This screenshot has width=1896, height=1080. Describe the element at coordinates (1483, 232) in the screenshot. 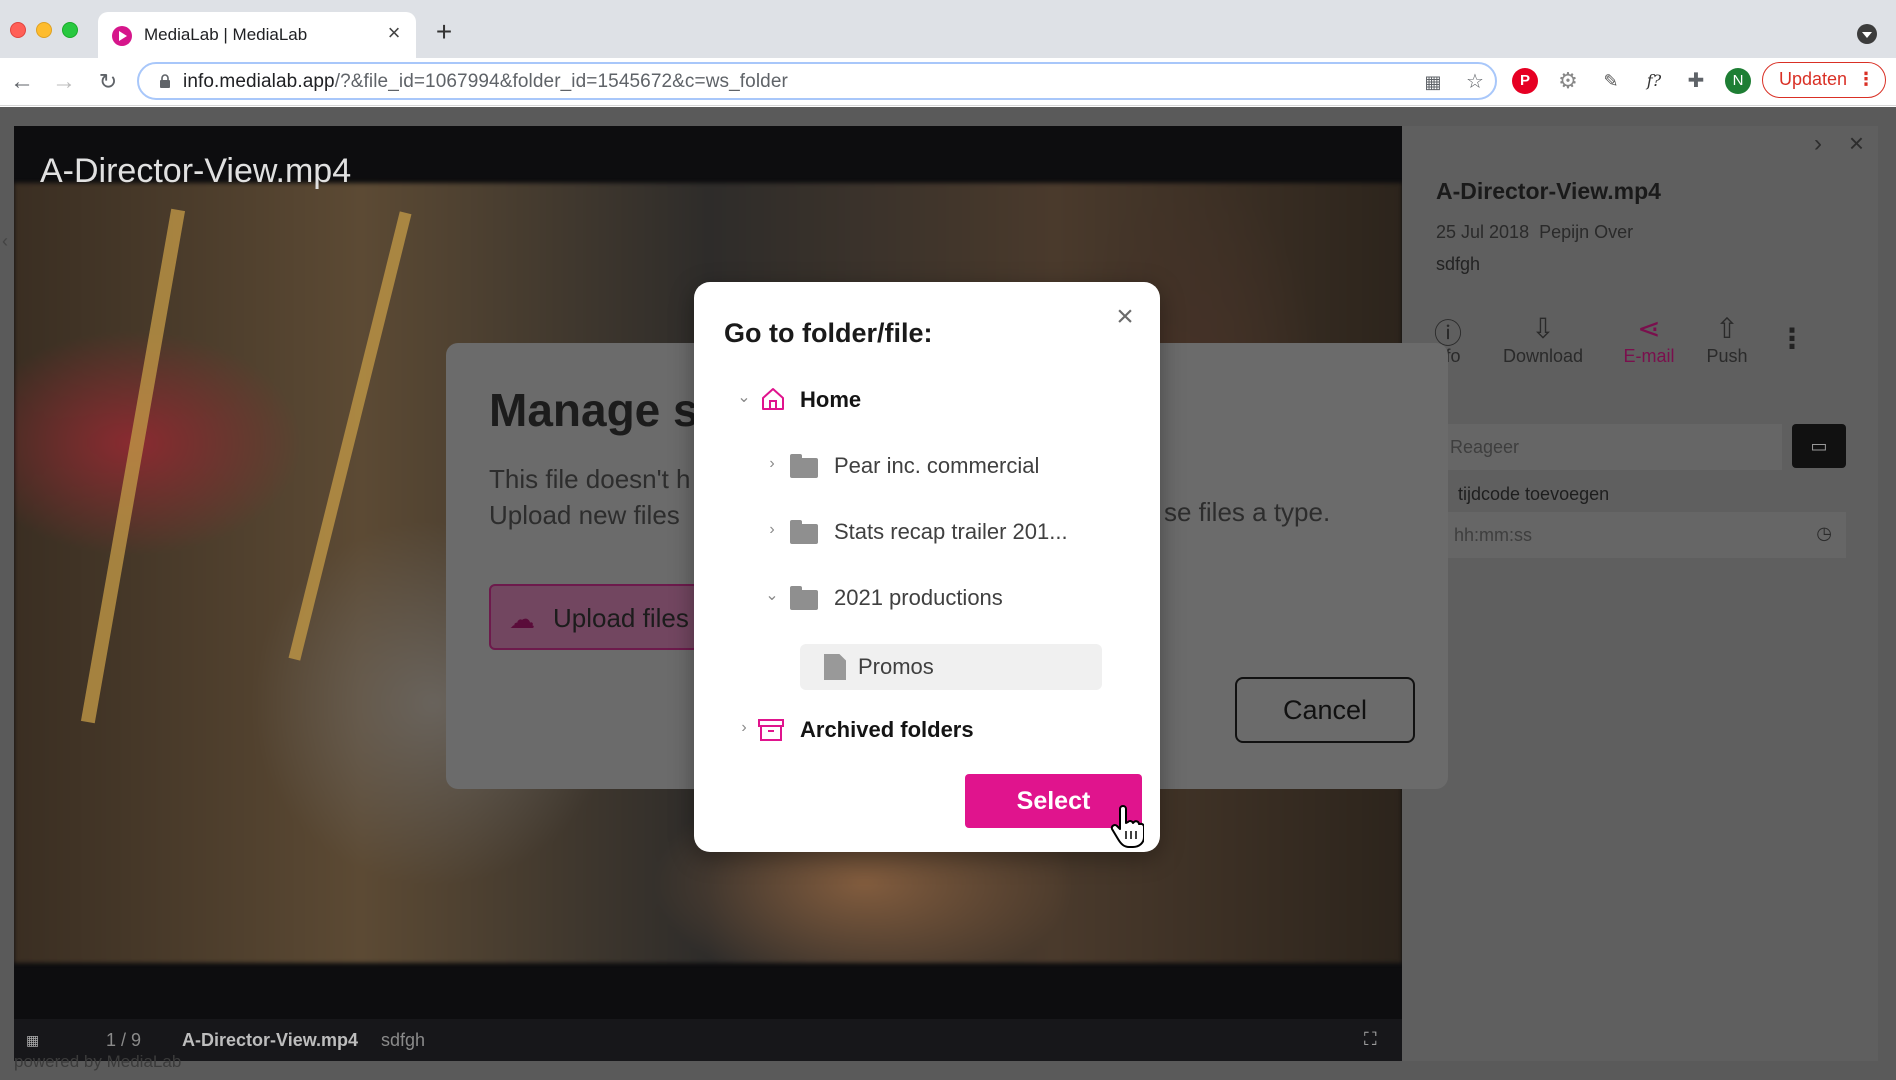

I see `file-date: 25 Jul 2018` at that location.